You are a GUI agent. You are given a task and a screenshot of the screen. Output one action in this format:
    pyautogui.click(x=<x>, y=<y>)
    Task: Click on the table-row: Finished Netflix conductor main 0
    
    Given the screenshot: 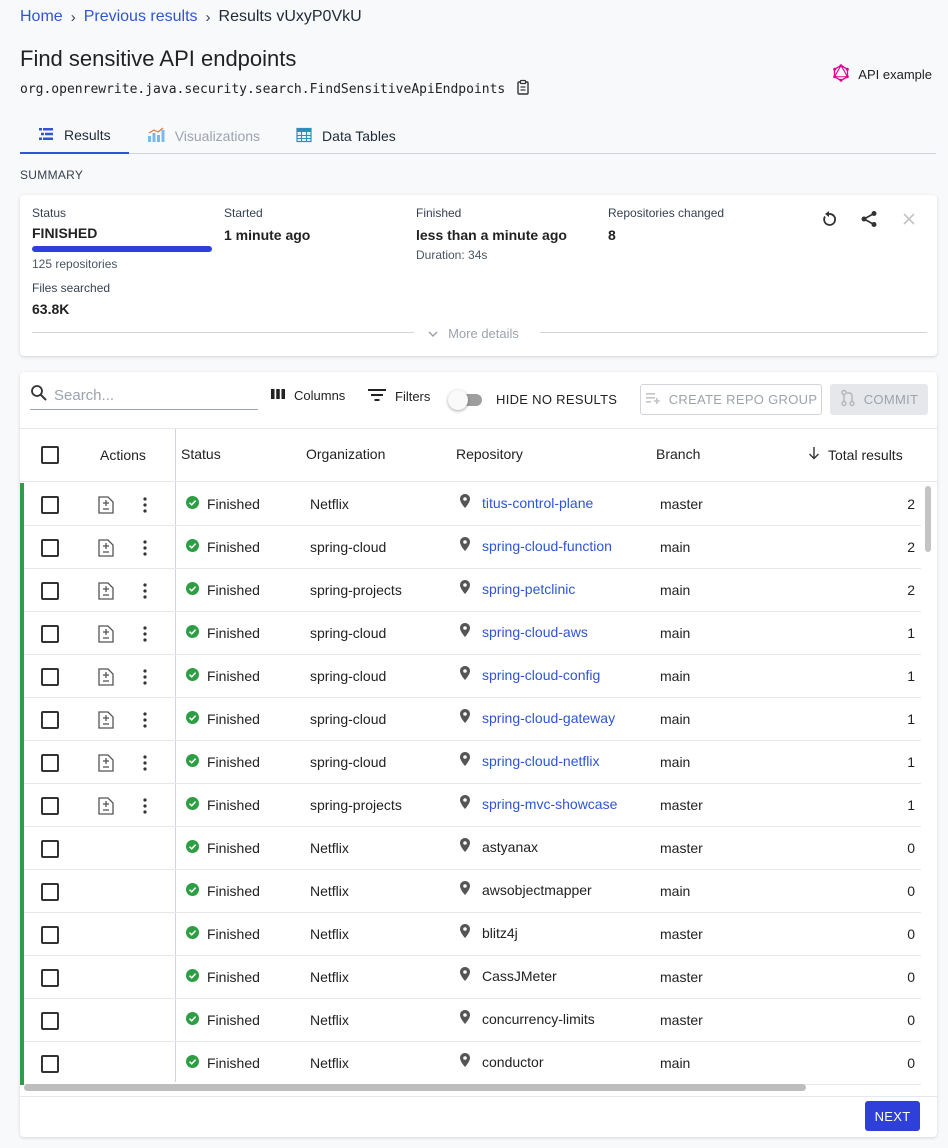 What is the action you would take?
    pyautogui.click(x=470, y=1063)
    